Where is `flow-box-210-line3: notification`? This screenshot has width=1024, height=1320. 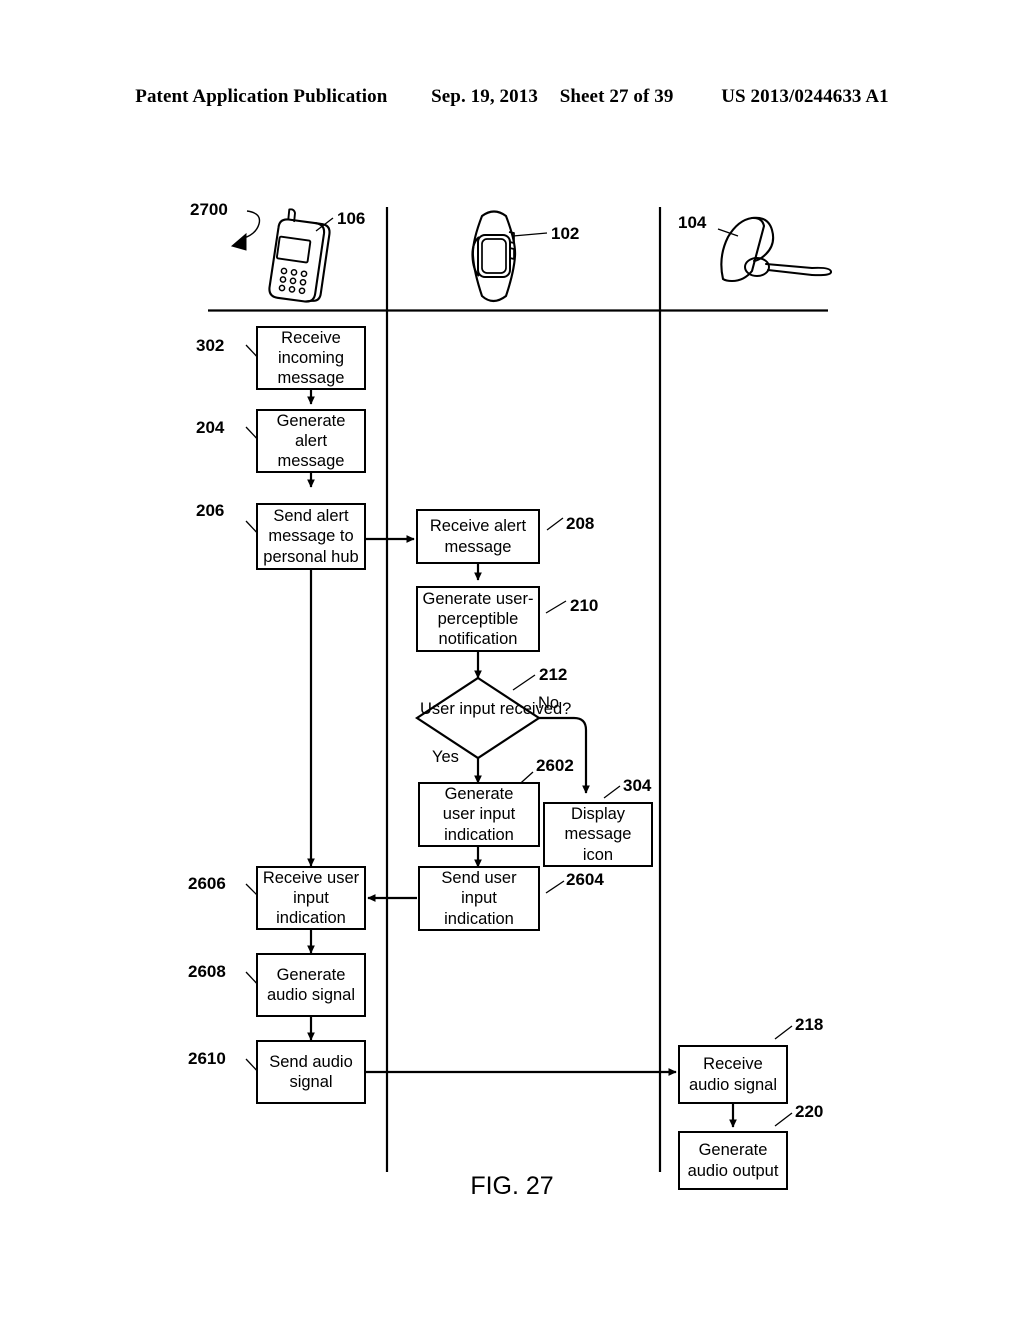
flow-box-210-line3: notification is located at coordinates (478, 639).